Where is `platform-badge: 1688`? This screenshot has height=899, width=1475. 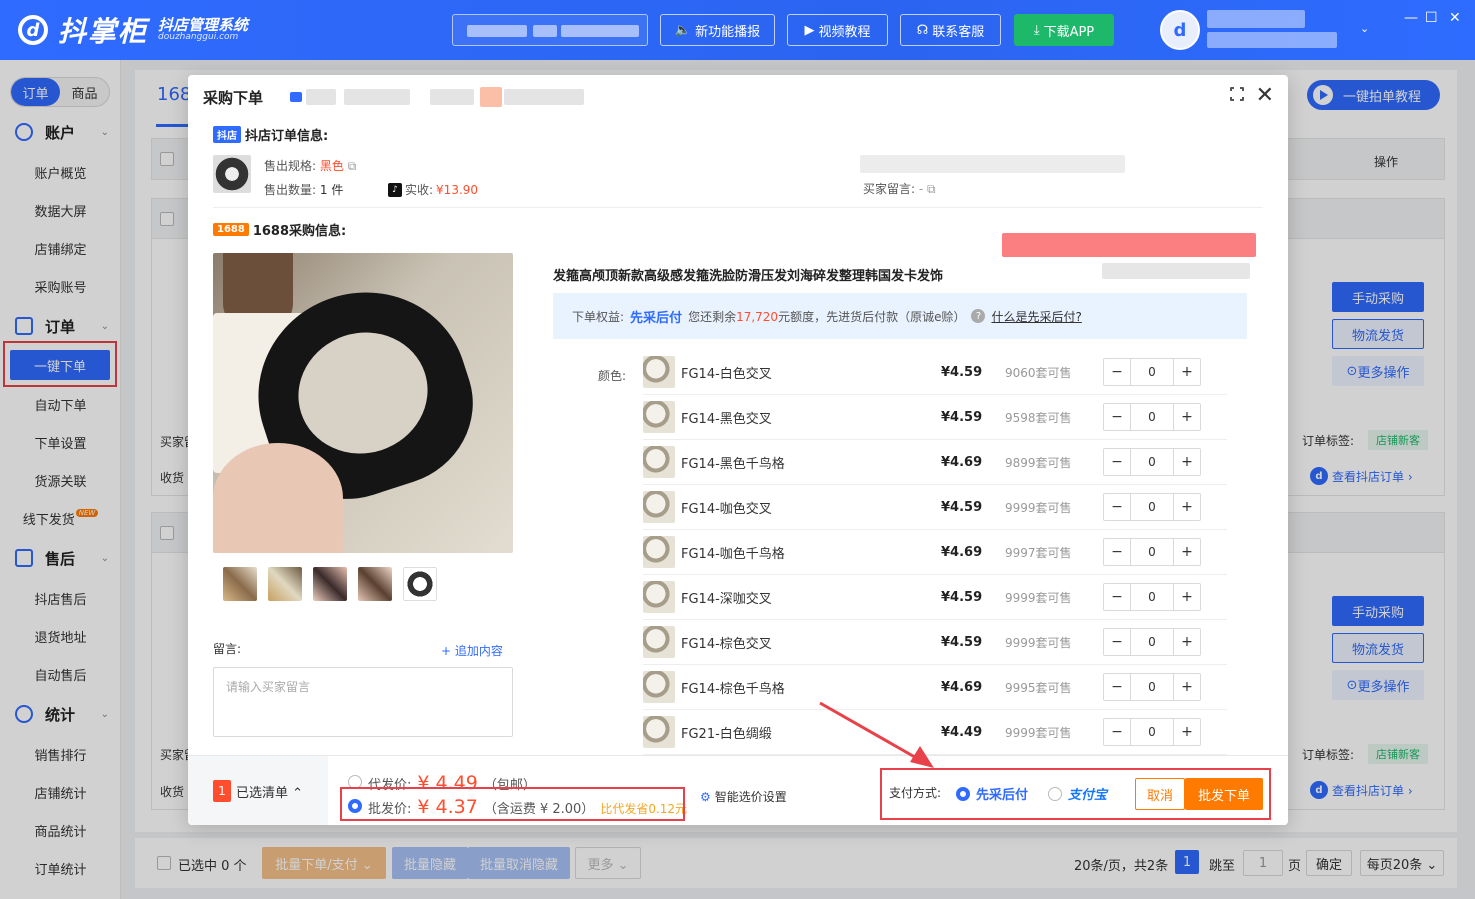
platform-badge: 1688 is located at coordinates (231, 229).